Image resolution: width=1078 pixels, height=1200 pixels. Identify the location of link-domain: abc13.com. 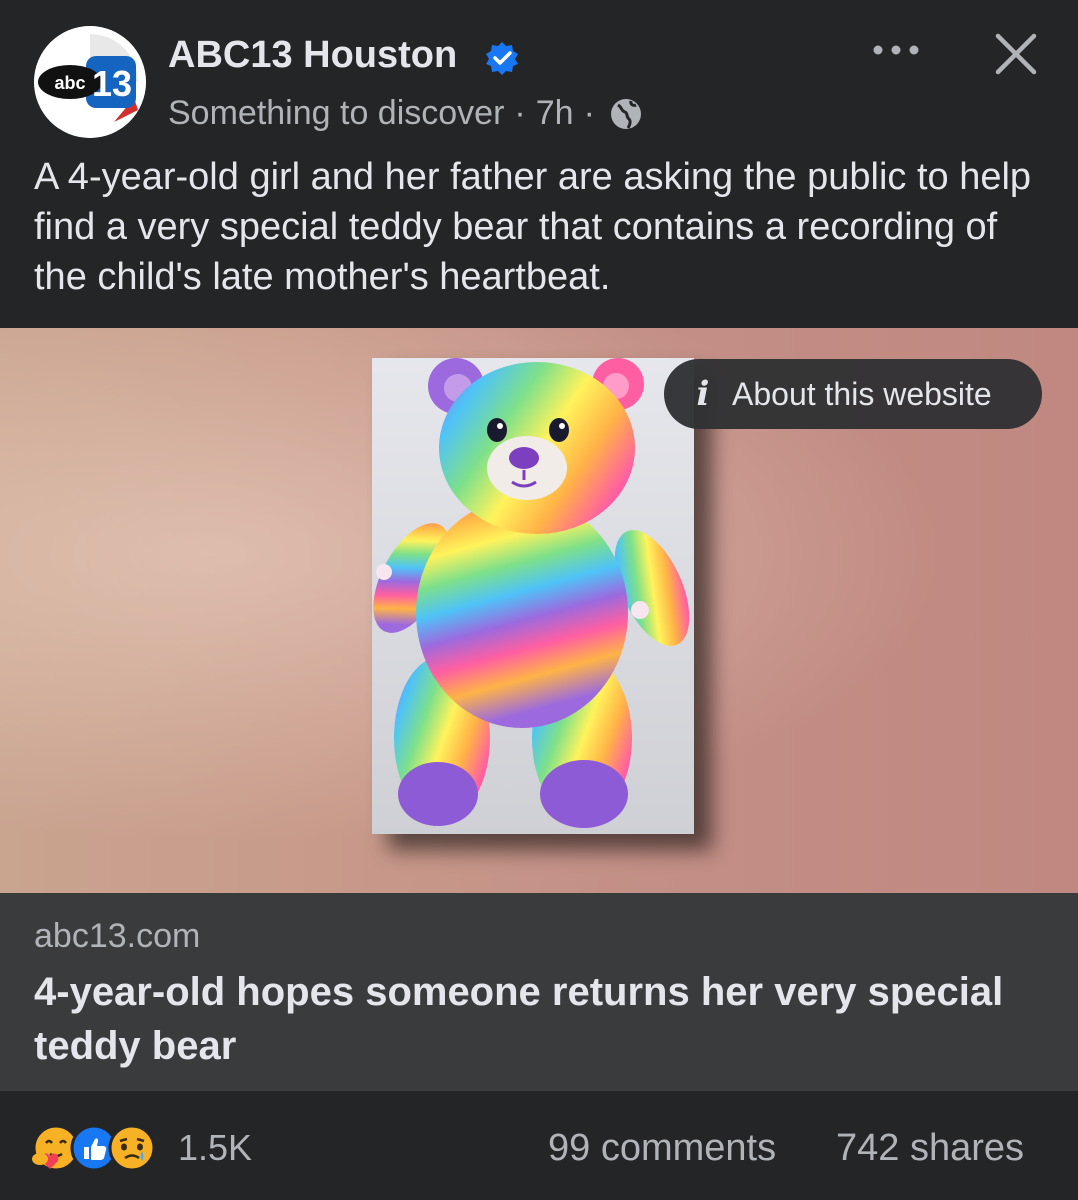
(117, 936).